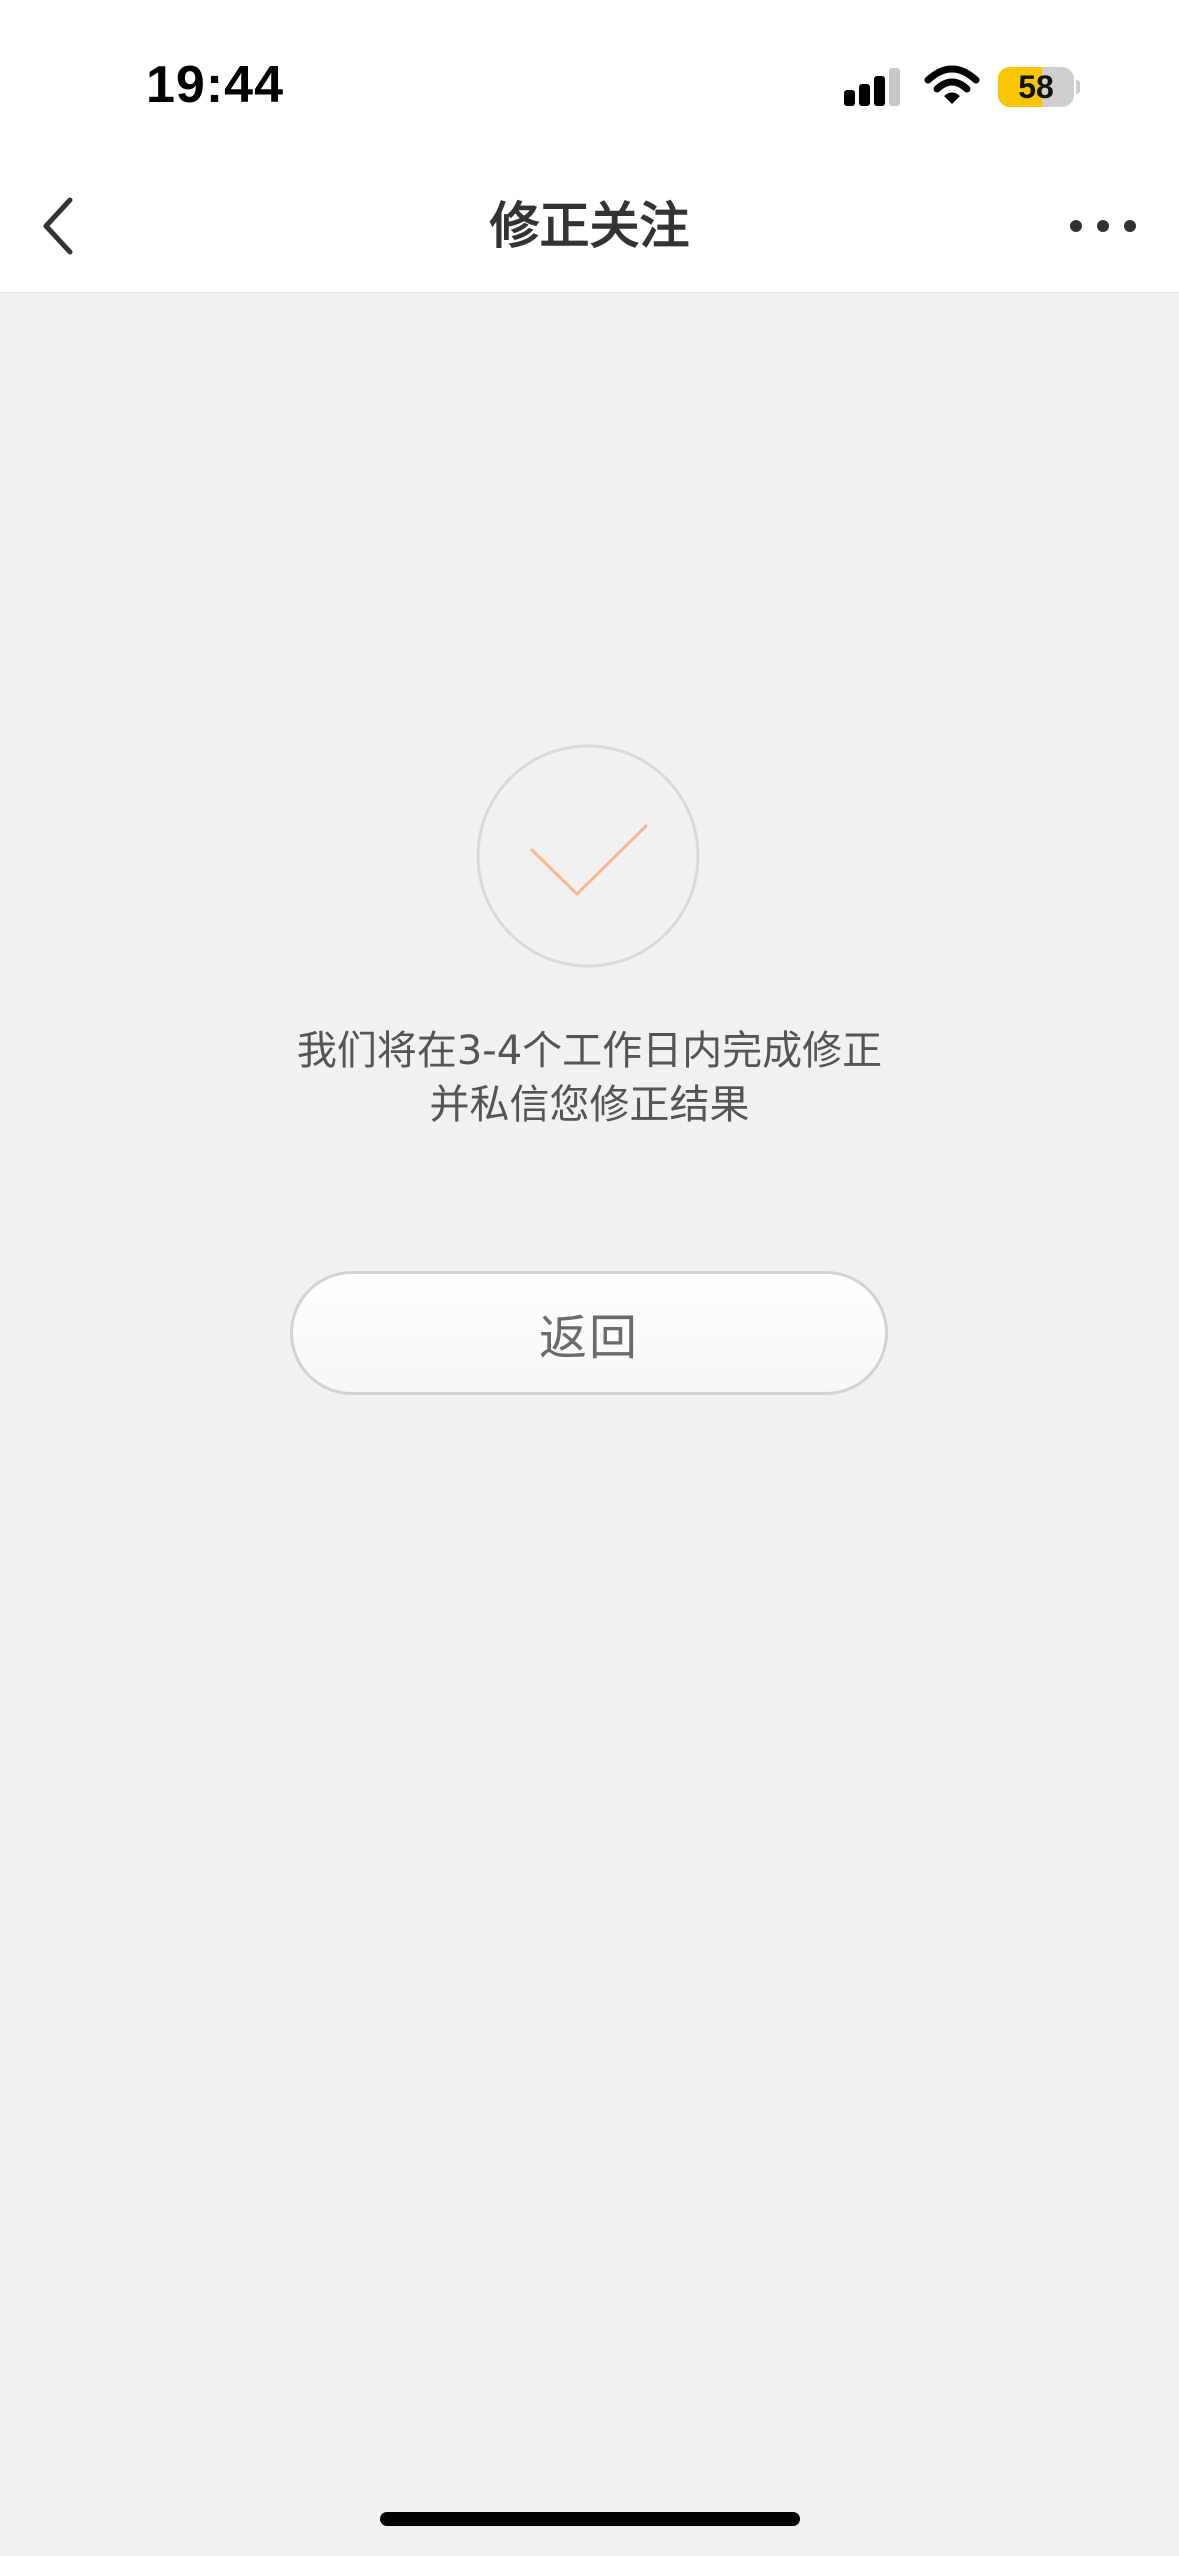 Image resolution: width=1179 pixels, height=2556 pixels. Describe the element at coordinates (589, 80) in the screenshot. I see `status-bar: 19:44 58` at that location.